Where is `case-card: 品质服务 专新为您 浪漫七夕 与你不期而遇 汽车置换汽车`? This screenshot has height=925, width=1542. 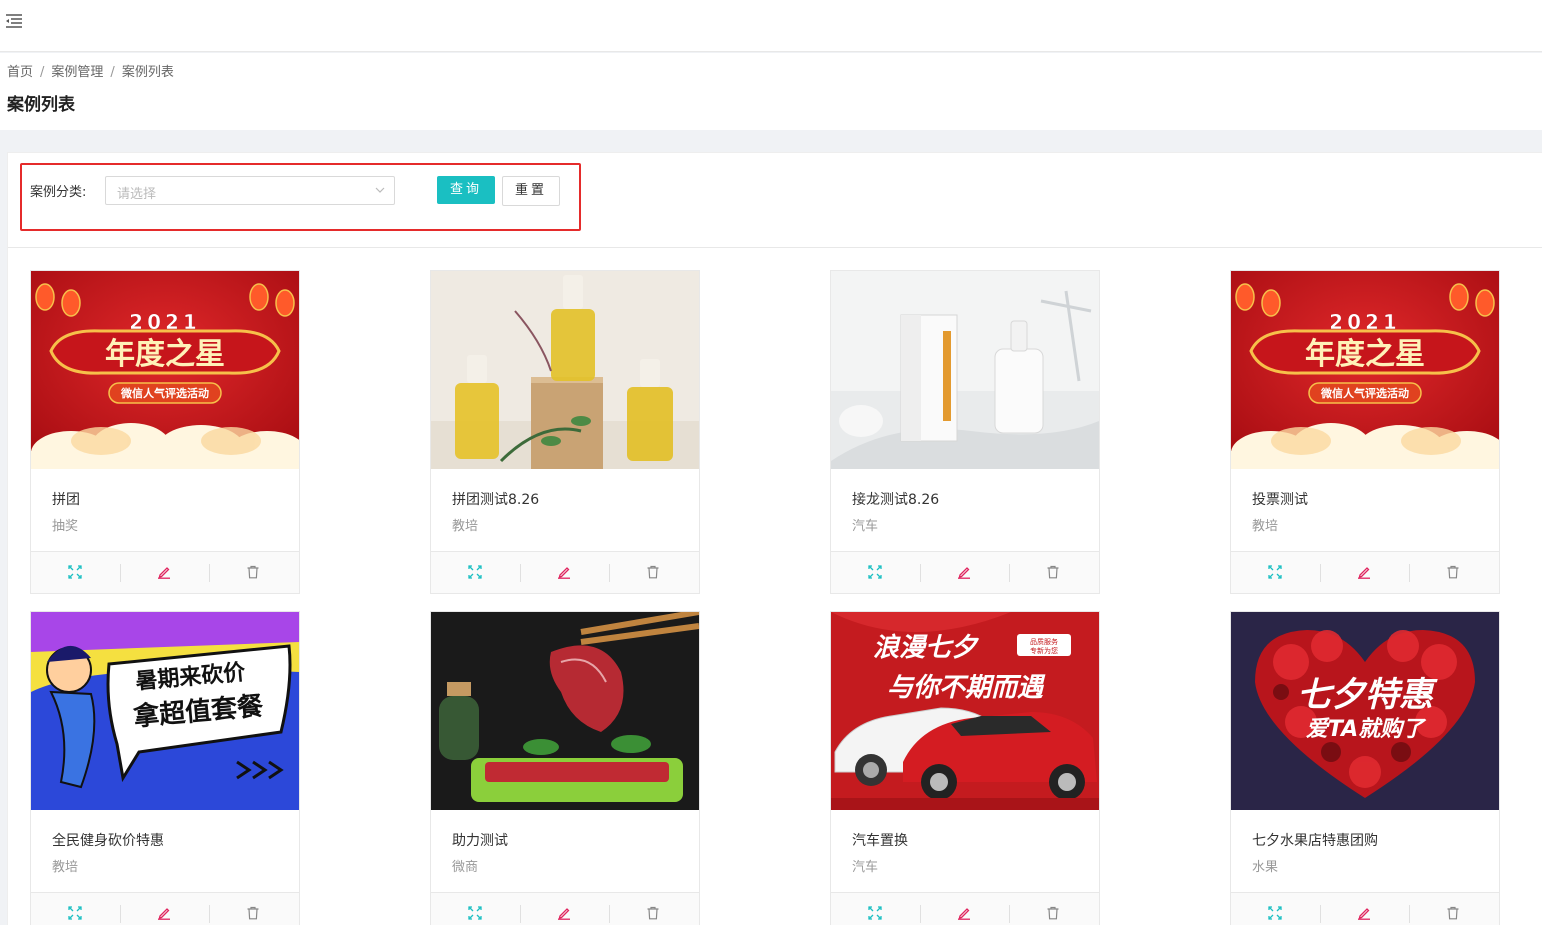
case-card: 品质服务 专新为您 浪漫七夕 与你不期而遇 汽车置换汽车 is located at coordinates (965, 768).